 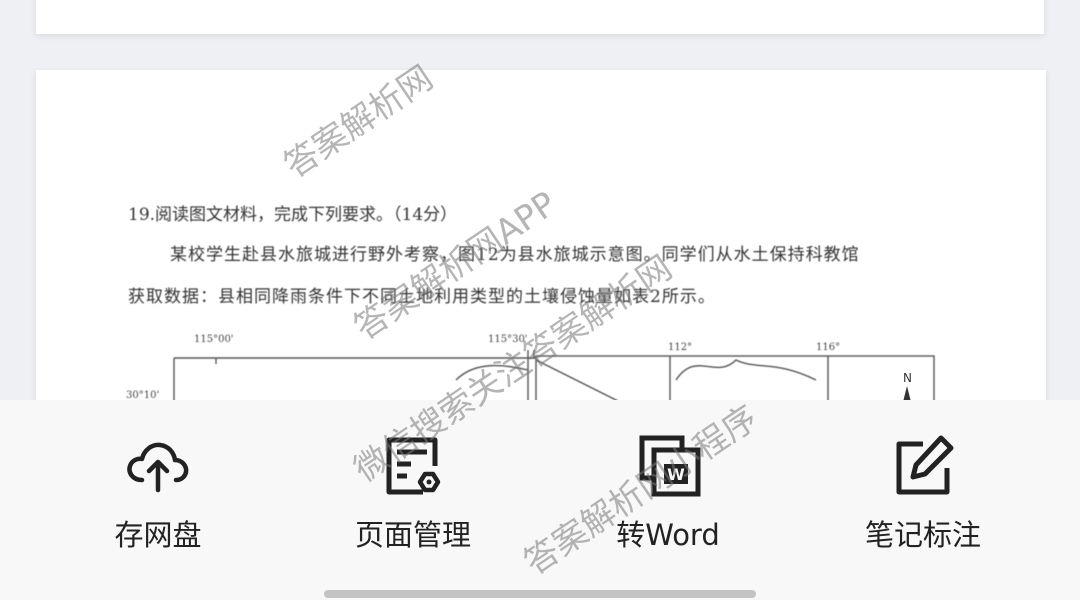 I want to click on svg-text: W, so click(x=676, y=474).